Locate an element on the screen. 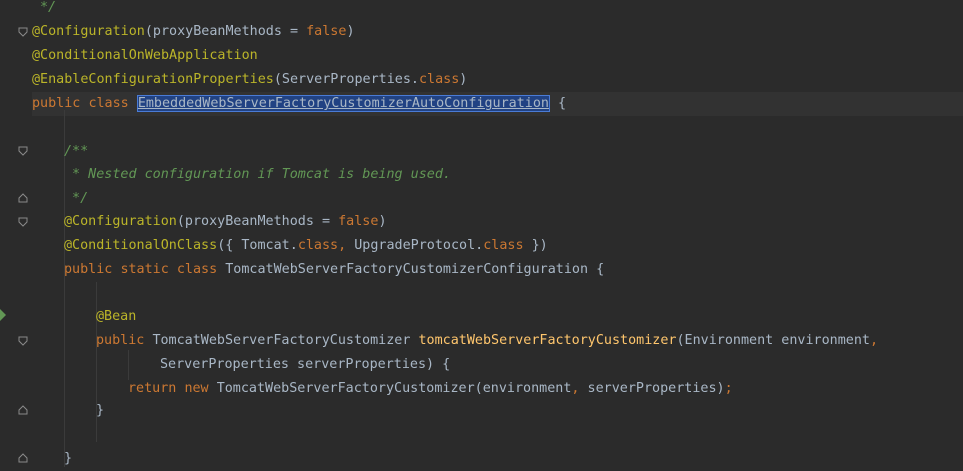 The width and height of the screenshot is (963, 471). code-line: /** is located at coordinates (76, 152).